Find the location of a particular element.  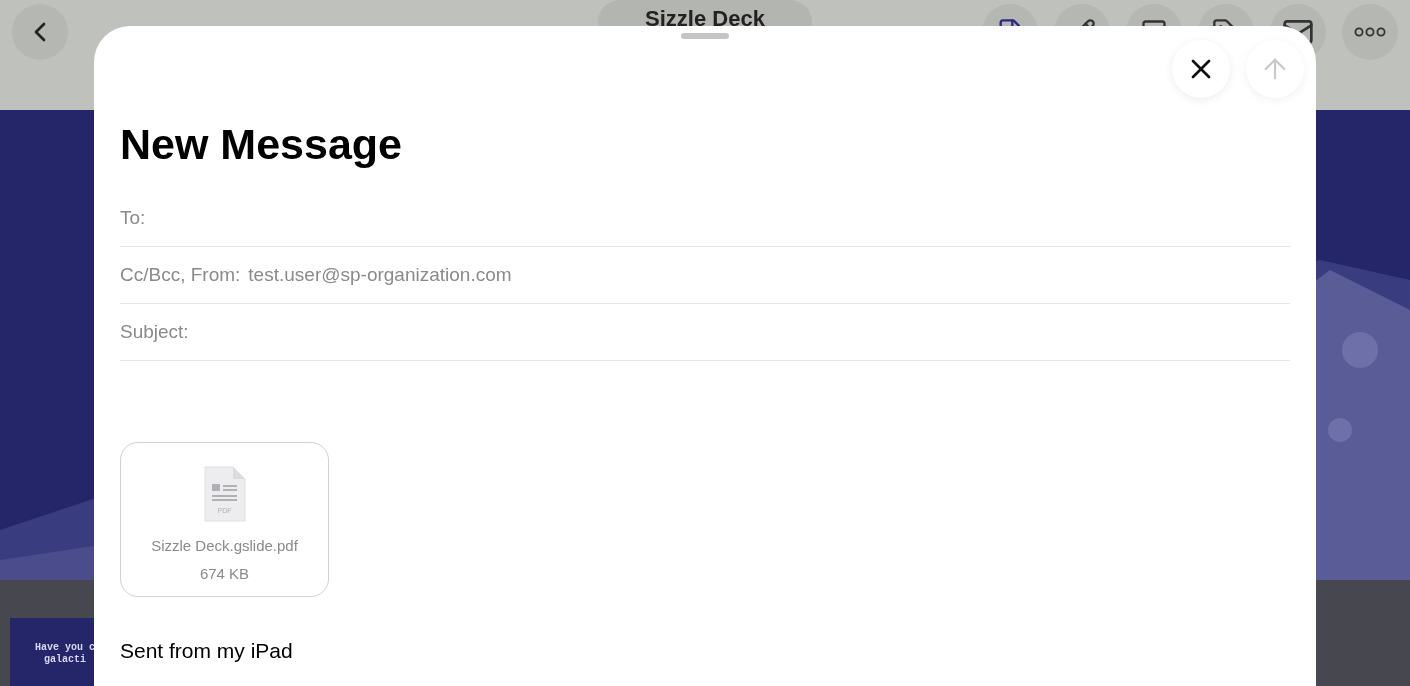

header-field: To: is located at coordinates (705, 218).